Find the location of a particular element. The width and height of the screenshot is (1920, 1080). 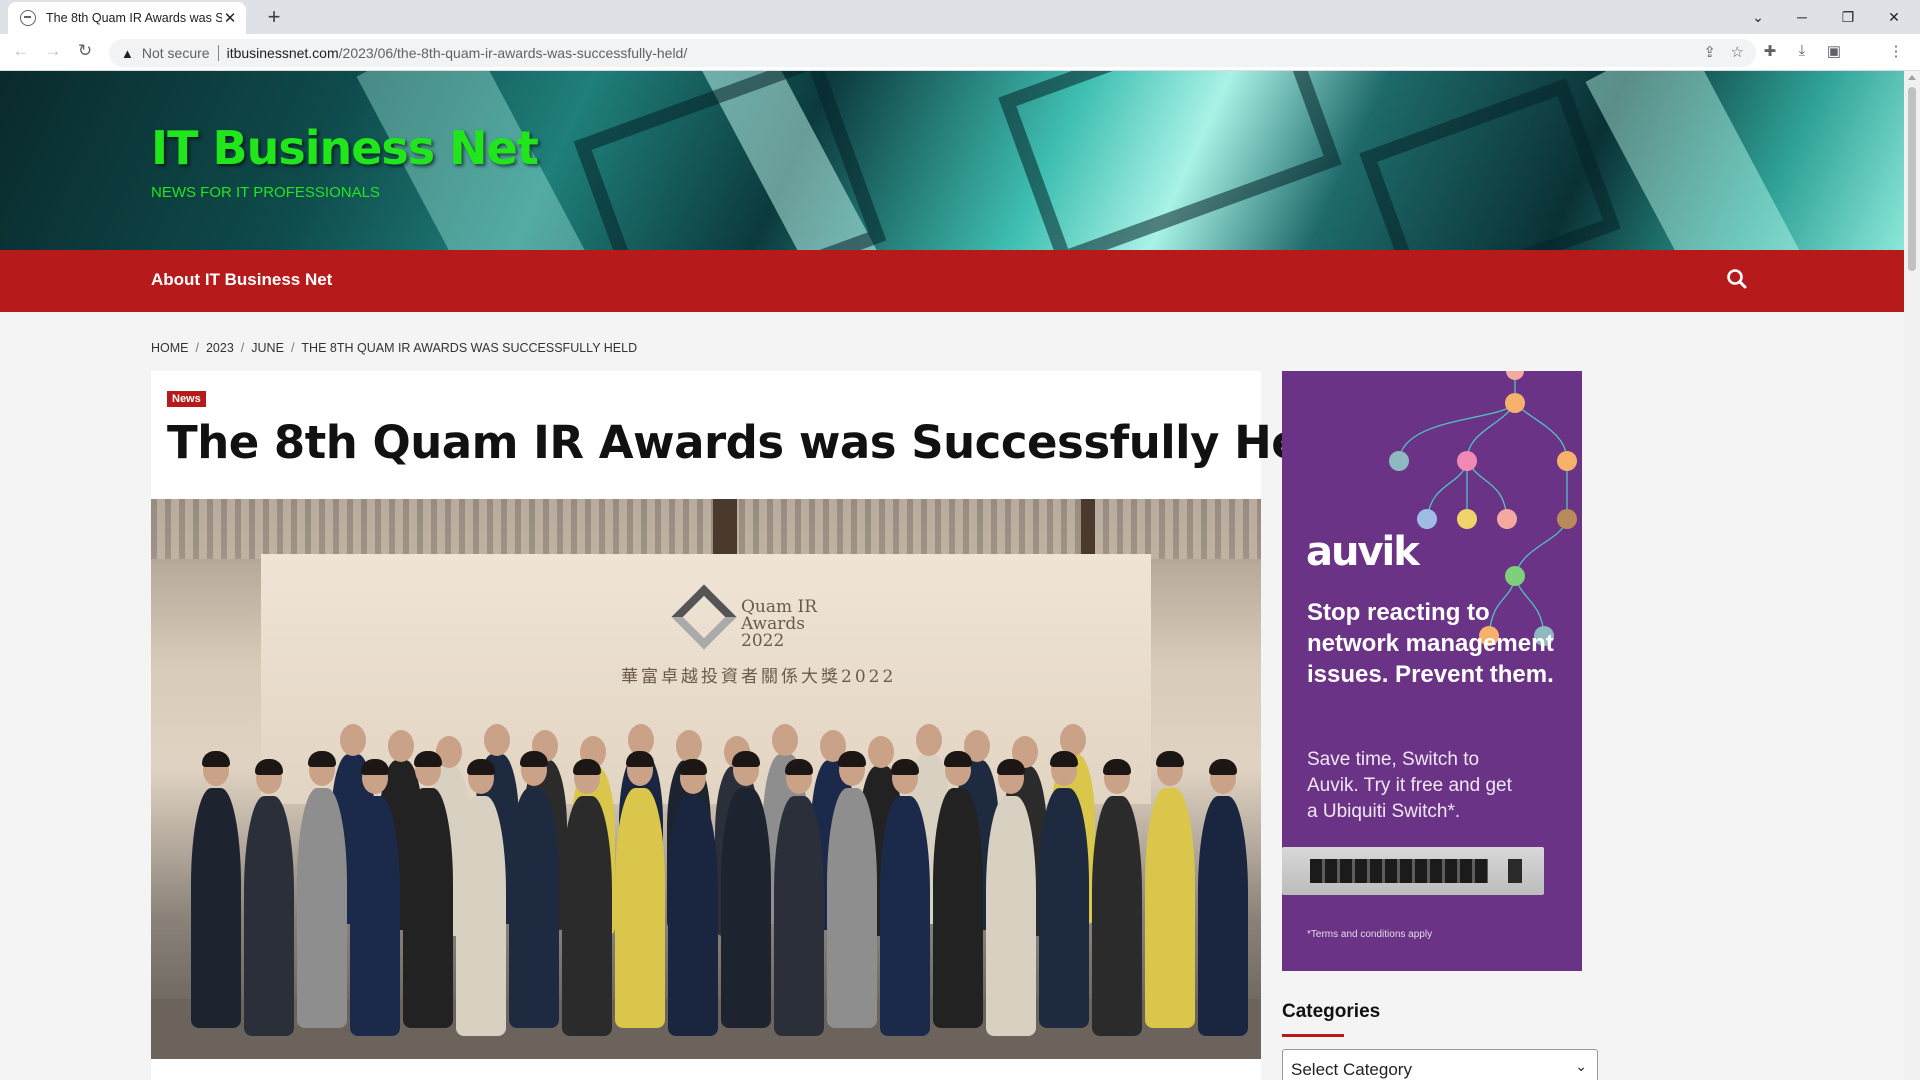

forward-icon: → is located at coordinates (53, 51).